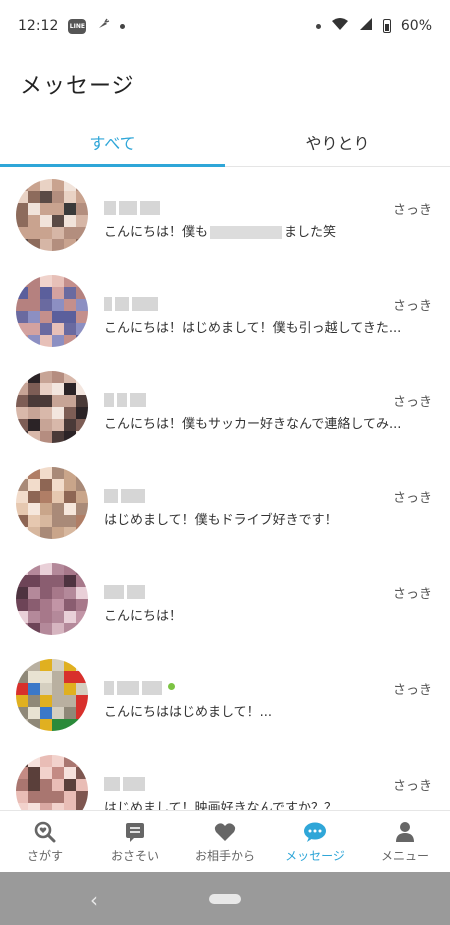  What do you see at coordinates (315, 855) in the screenshot?
I see `nav-label: メッセージ` at bounding box center [315, 855].